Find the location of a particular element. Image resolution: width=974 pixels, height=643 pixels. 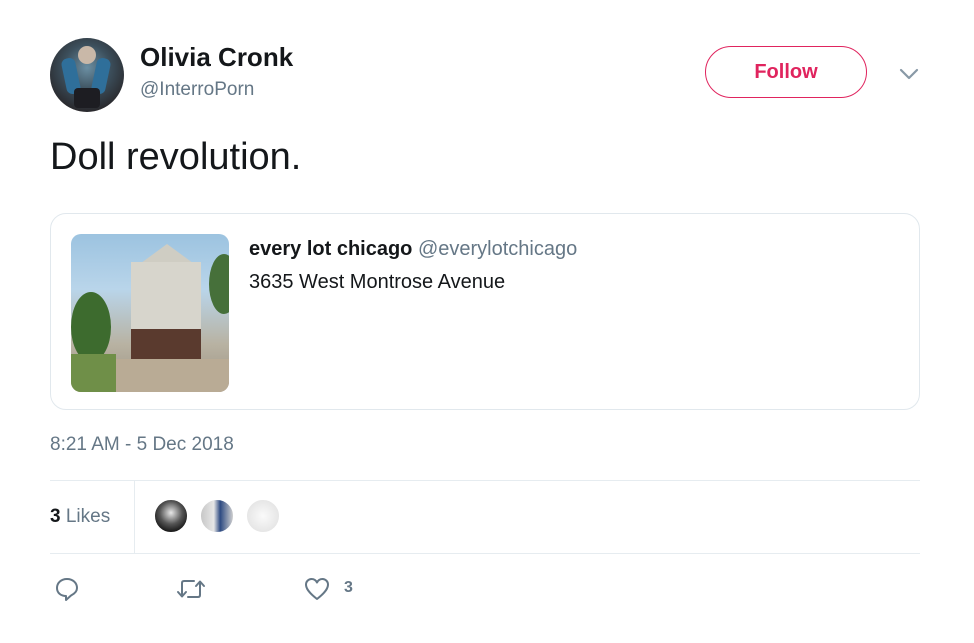

heart-icon is located at coordinates (317, 589).